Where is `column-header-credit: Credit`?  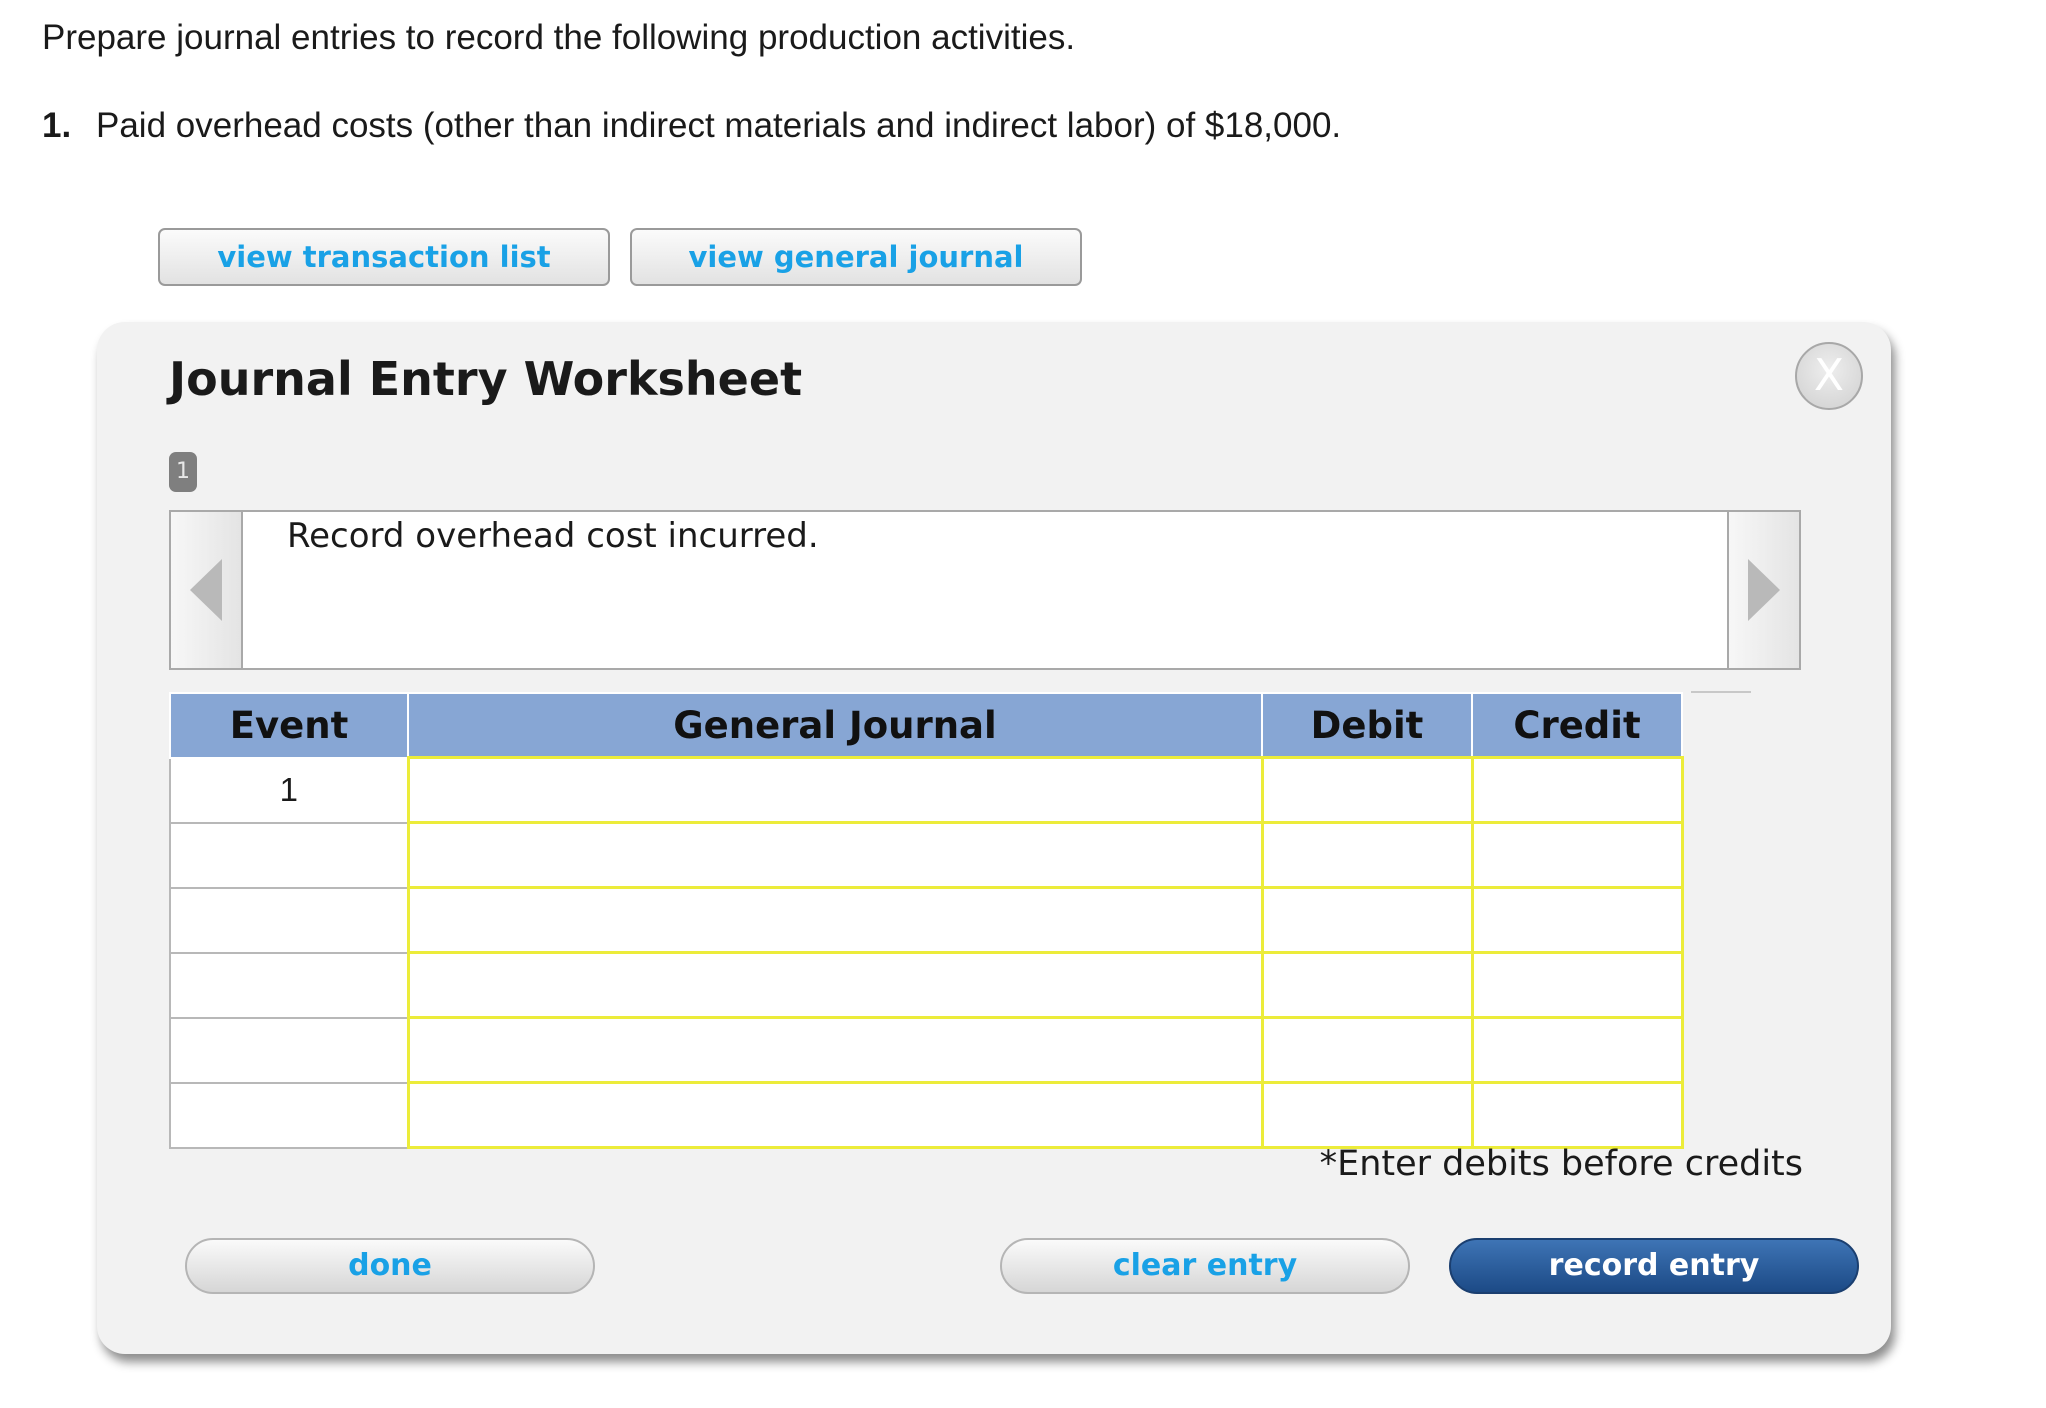
column-header-credit: Credit is located at coordinates (1577, 725).